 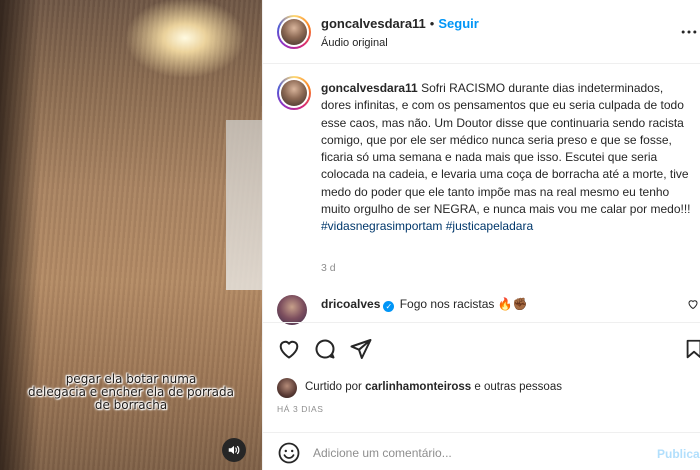 I want to click on add-comment-bar: Publicar, so click(x=481, y=451).